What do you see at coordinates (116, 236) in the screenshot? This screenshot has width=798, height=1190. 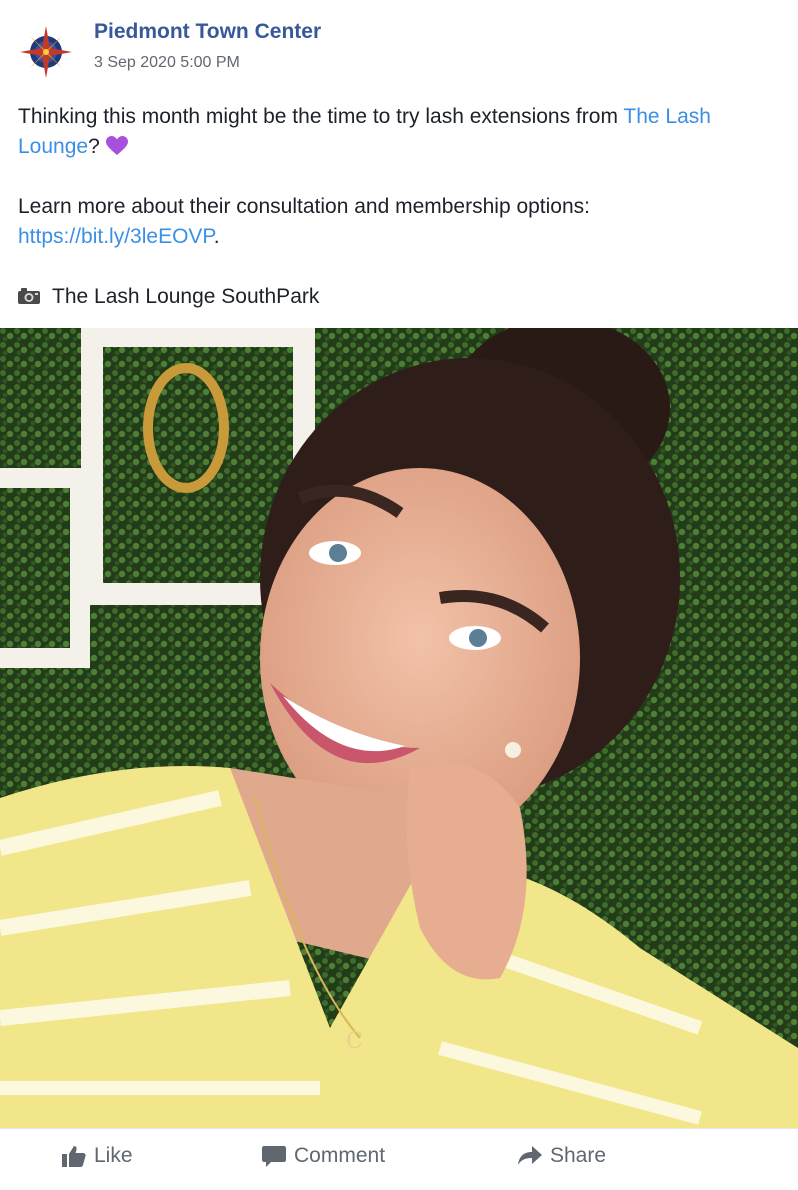 I see `short-url-link: https://bit.ly/3leEOVP` at bounding box center [116, 236].